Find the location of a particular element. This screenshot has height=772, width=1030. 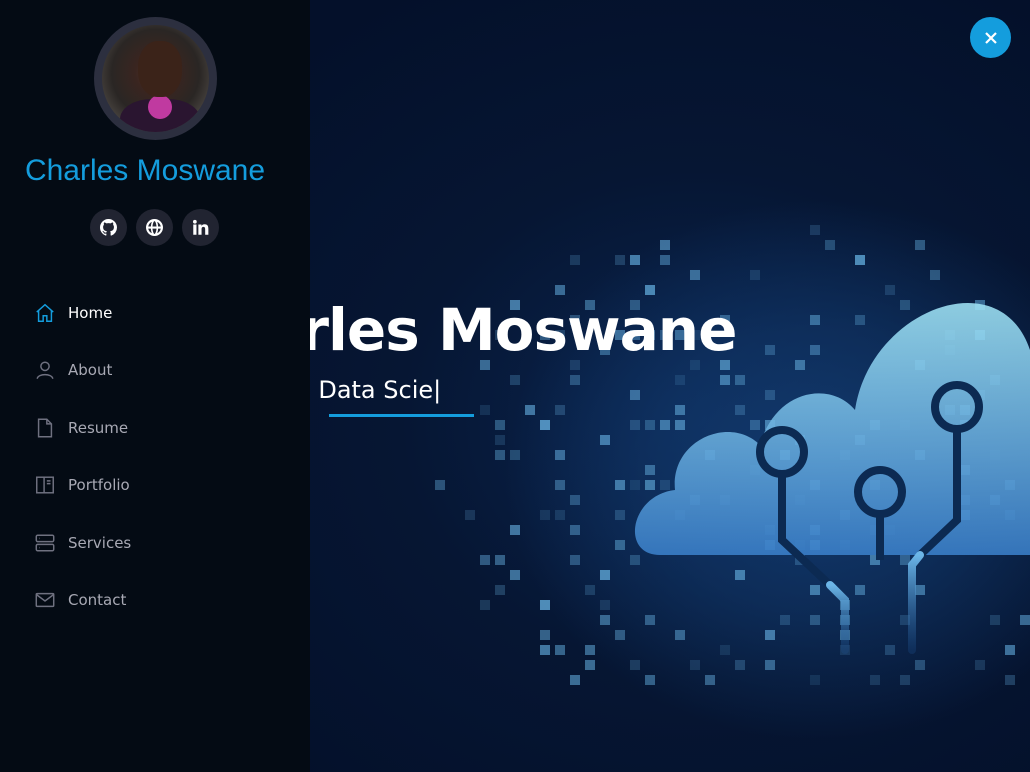

user-icon is located at coordinates (45, 370).